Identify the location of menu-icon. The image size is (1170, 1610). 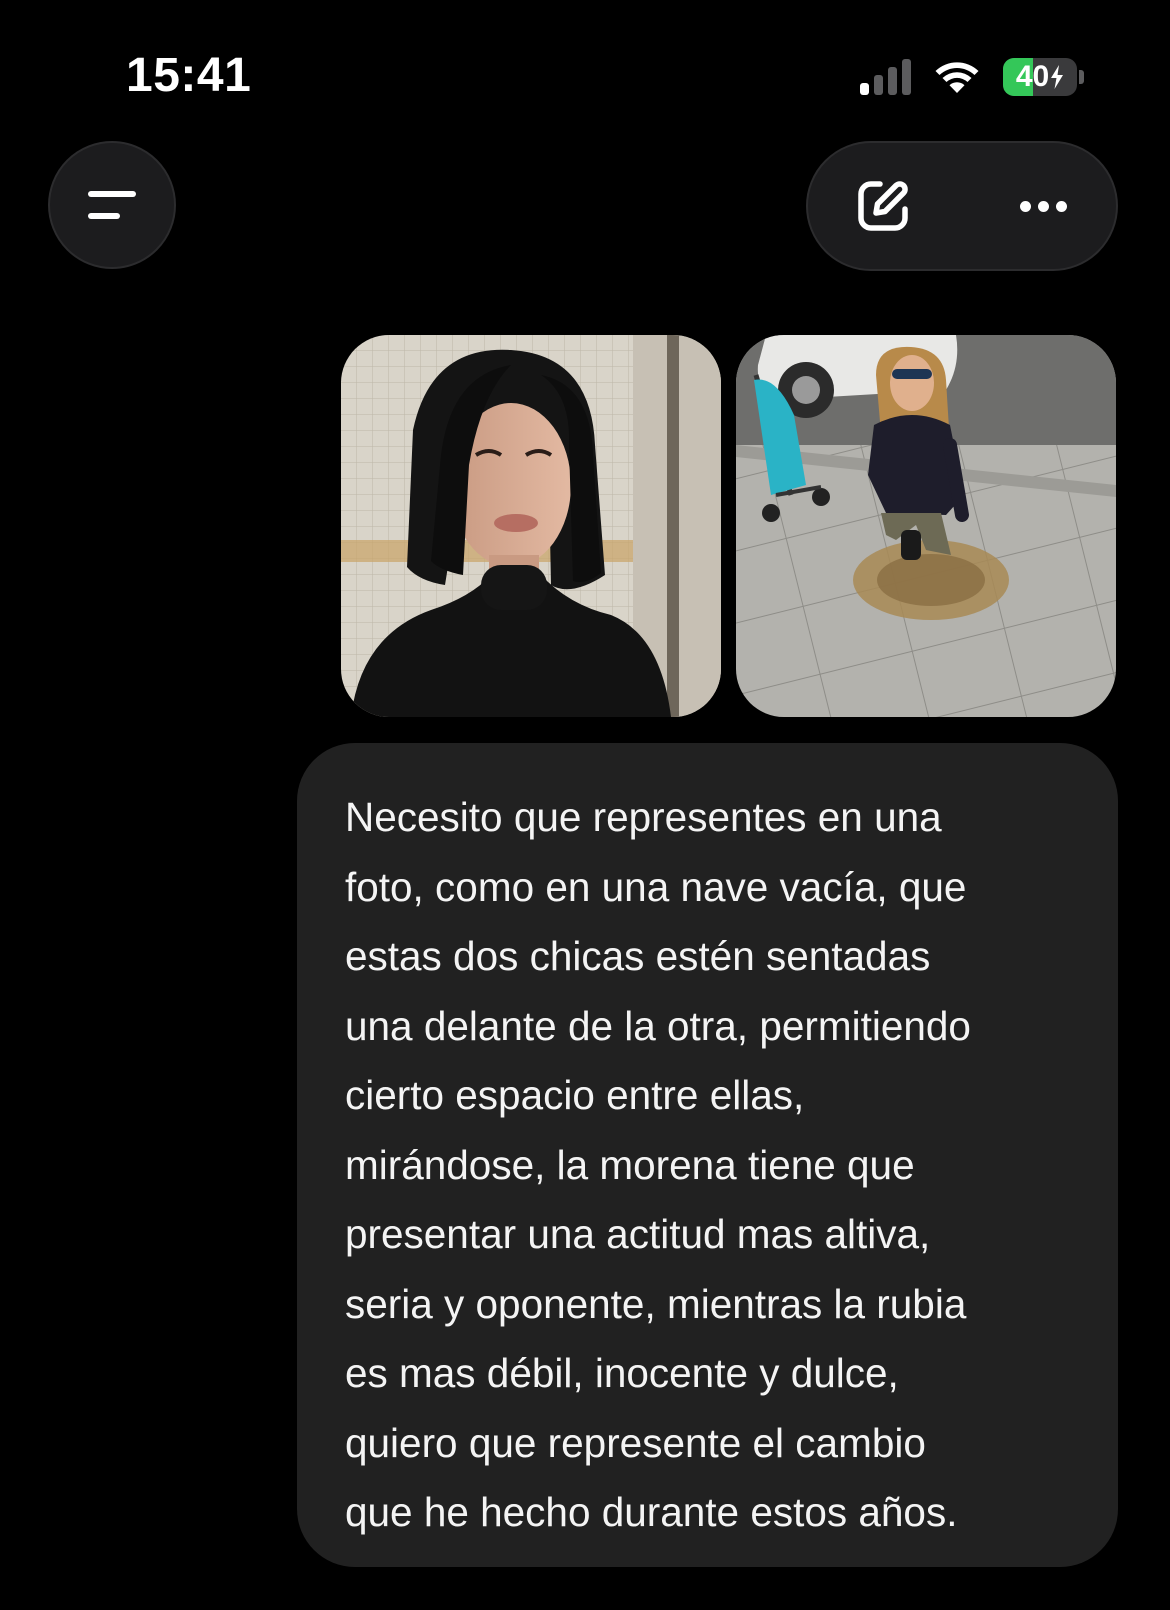
(112, 205).